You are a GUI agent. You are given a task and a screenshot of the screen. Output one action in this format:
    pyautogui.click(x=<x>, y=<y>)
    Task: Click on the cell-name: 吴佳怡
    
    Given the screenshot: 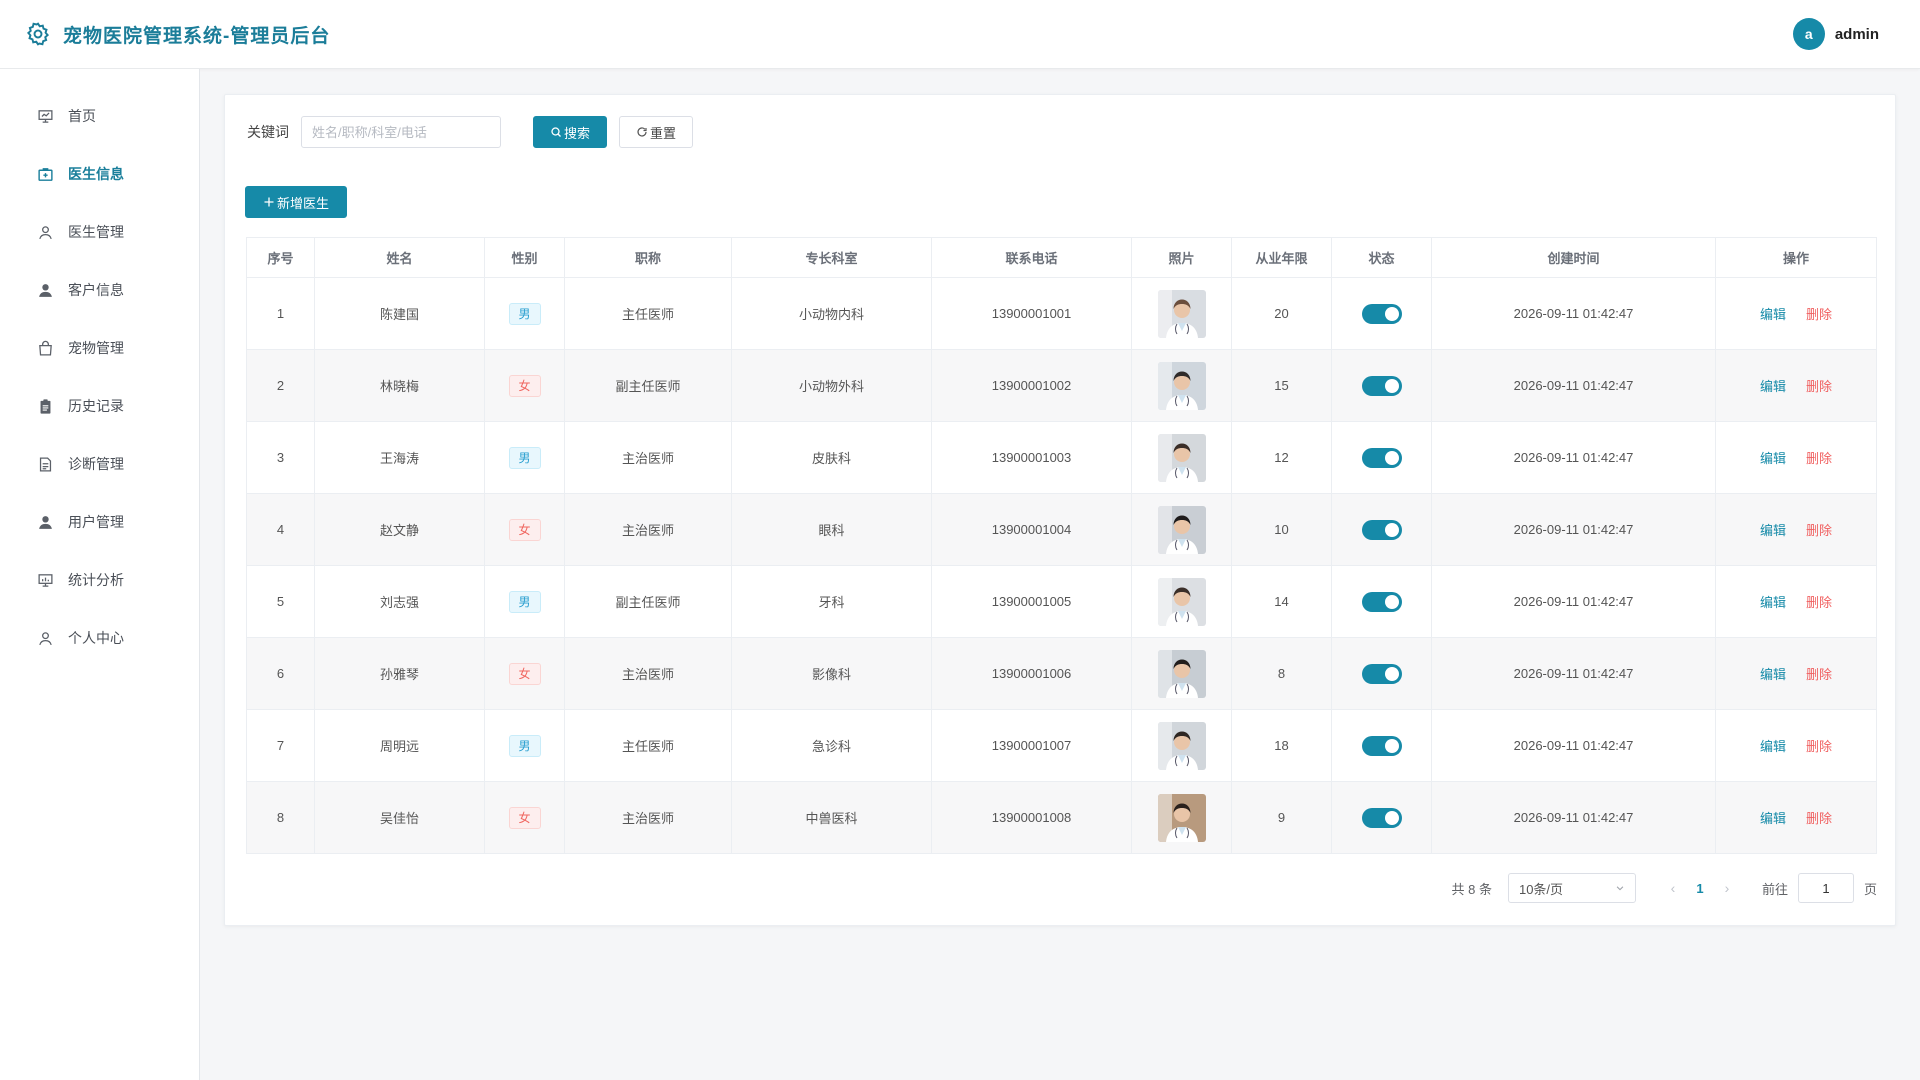 What is the action you would take?
    pyautogui.click(x=399, y=817)
    